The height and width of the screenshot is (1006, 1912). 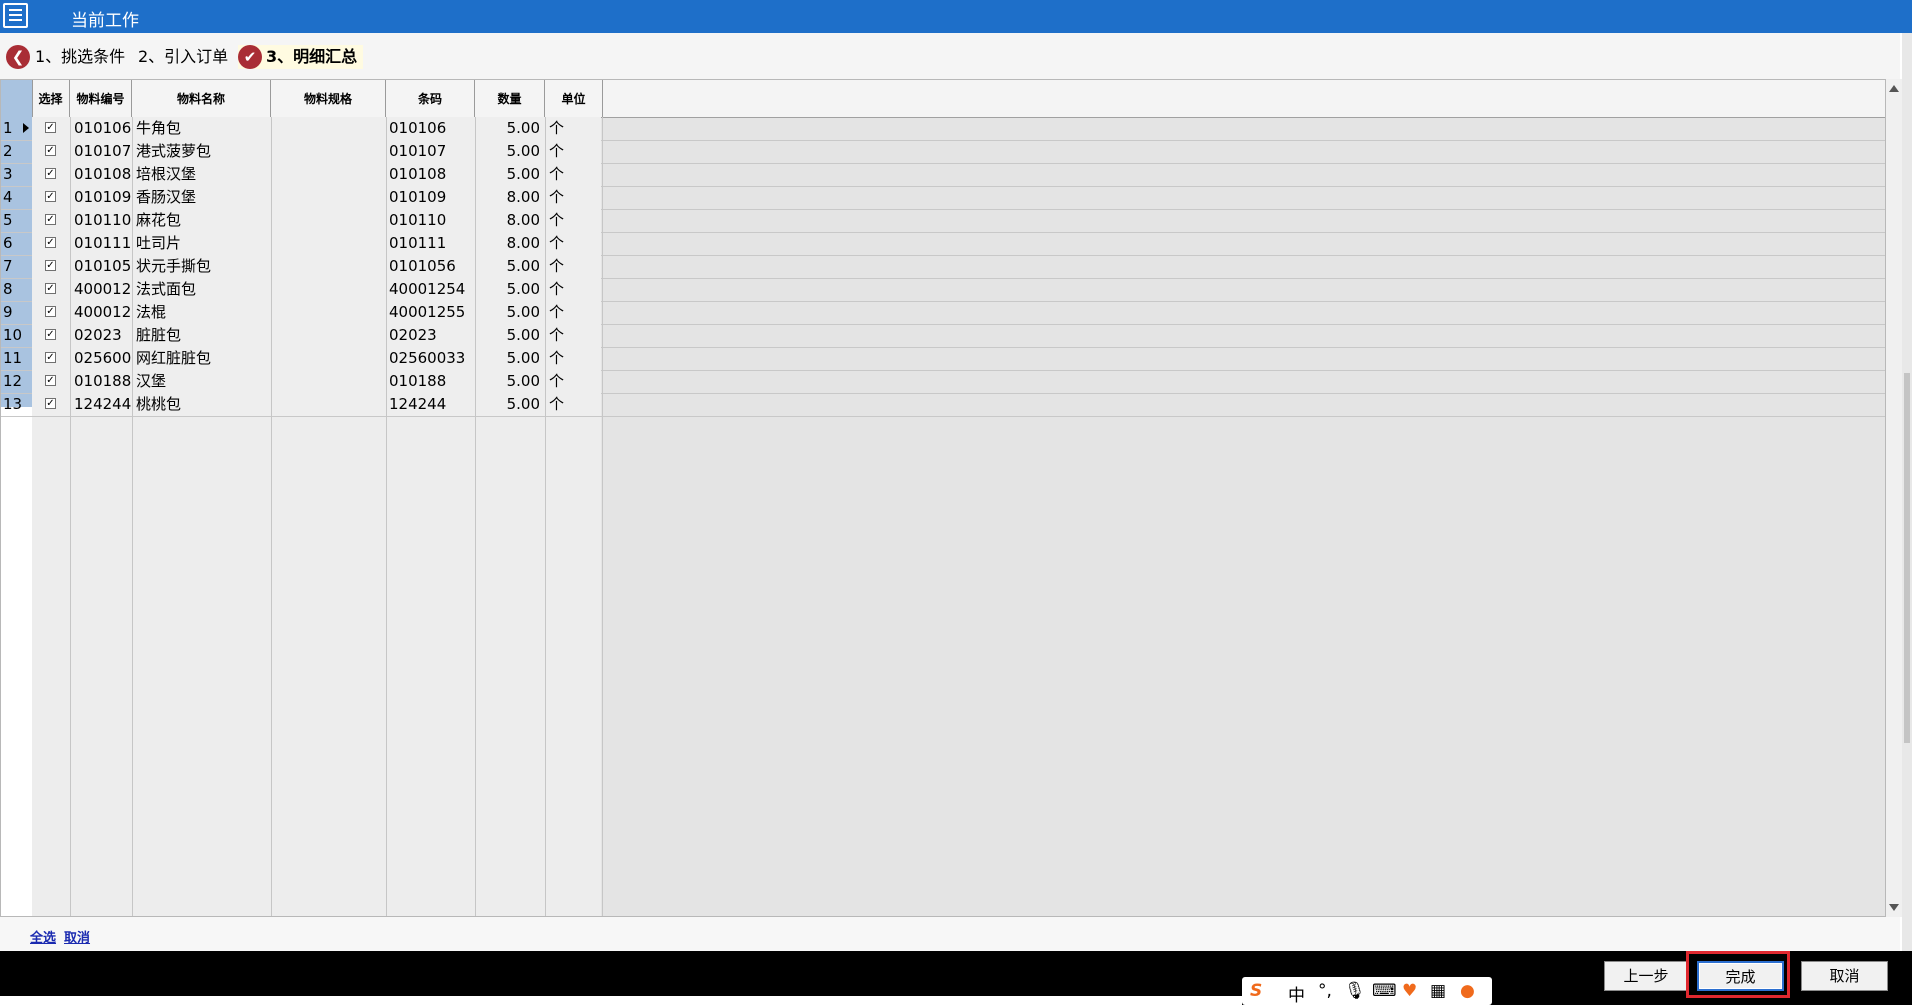 I want to click on table-row: 13 ✓ 124244 桃桃包 124244 5.00 个, so click(x=943, y=405).